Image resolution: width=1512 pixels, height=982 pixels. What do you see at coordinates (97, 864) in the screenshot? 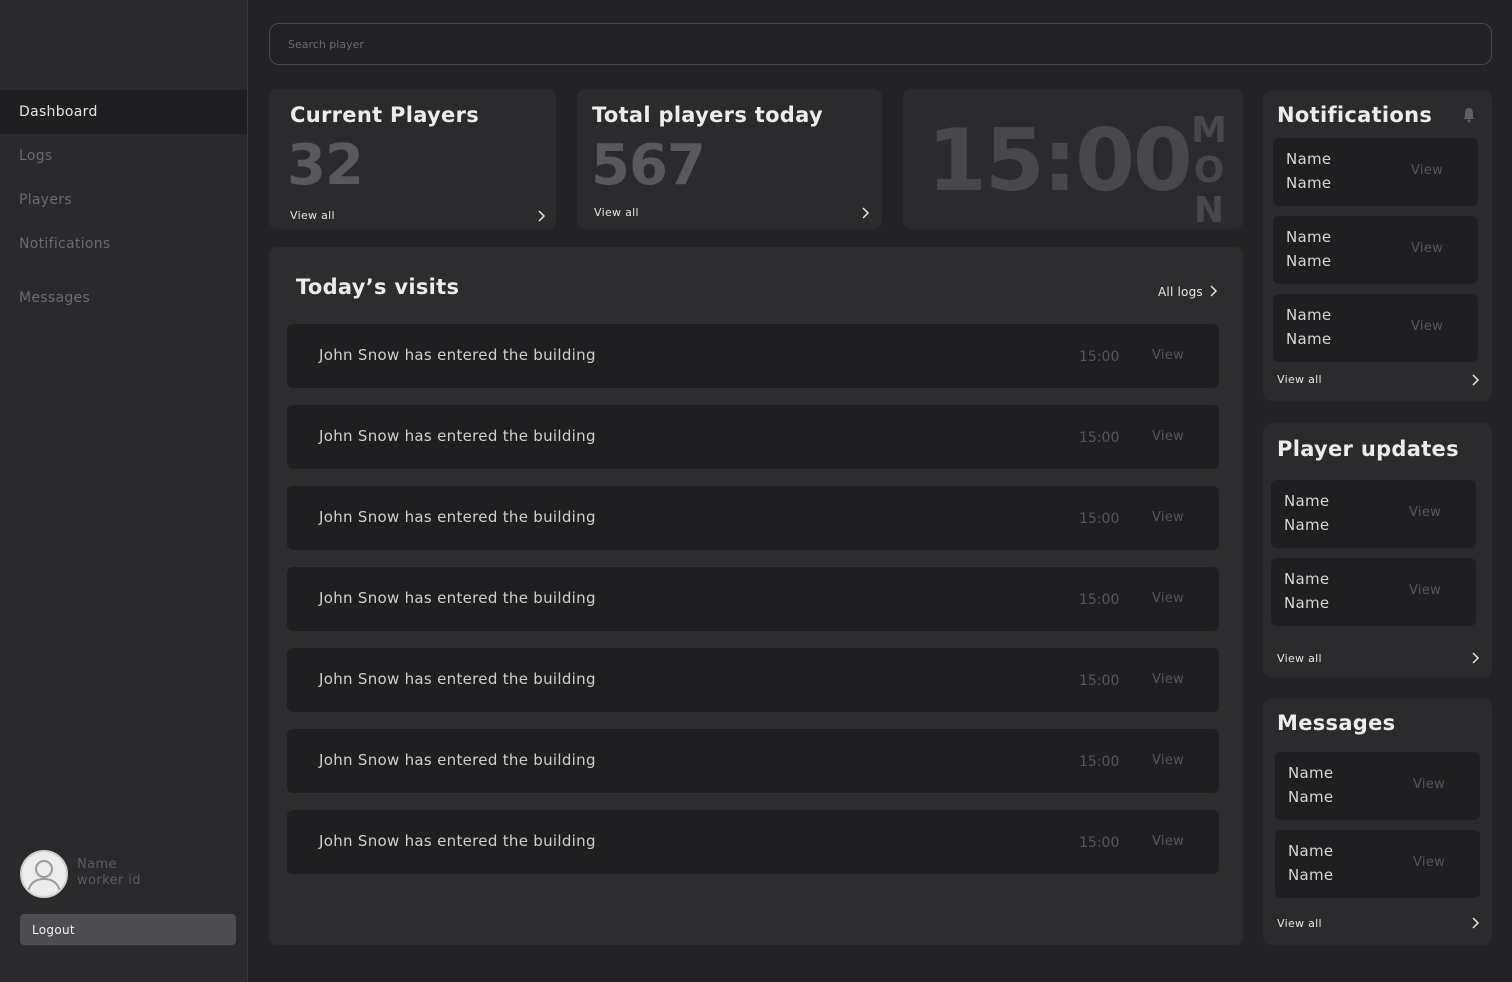
I see `user-name: Name` at bounding box center [97, 864].